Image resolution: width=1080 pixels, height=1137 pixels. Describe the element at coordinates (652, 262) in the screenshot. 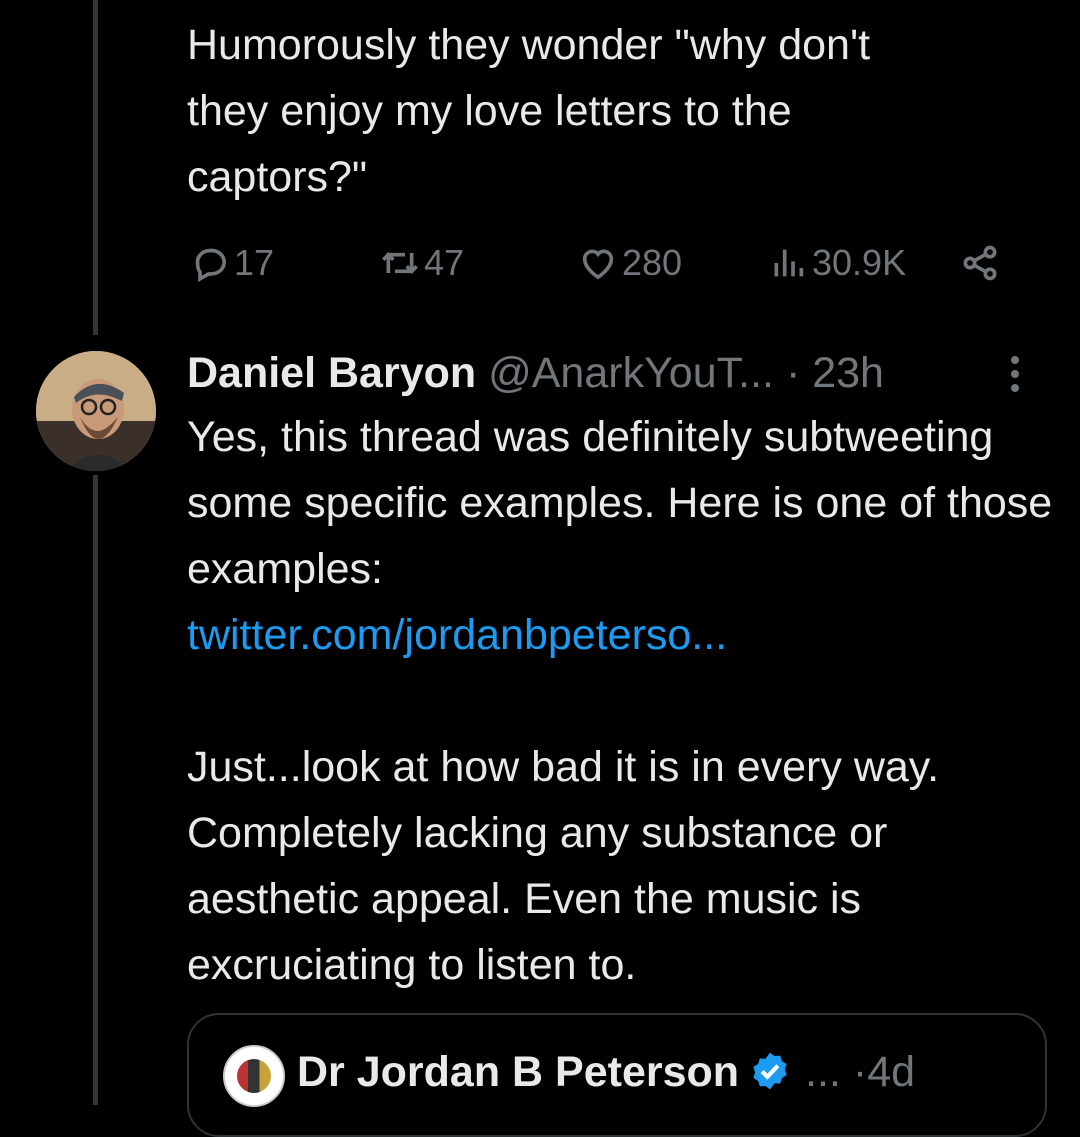

I see `like-count: 280` at that location.